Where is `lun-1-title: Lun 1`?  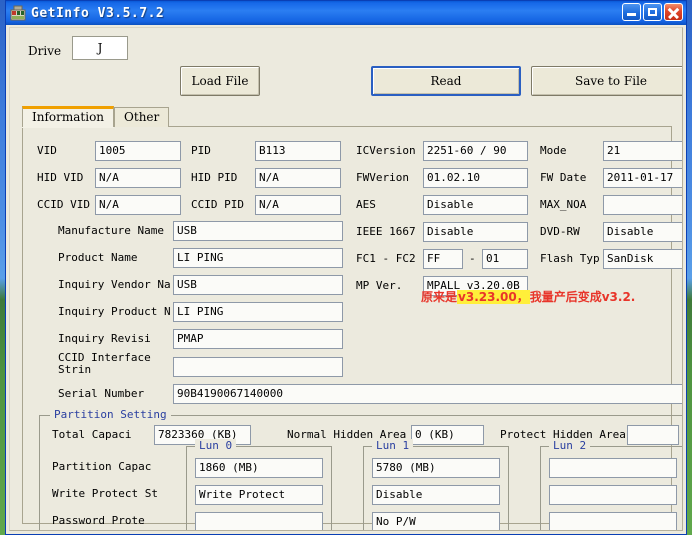 lun-1-title: Lun 1 is located at coordinates (393, 445).